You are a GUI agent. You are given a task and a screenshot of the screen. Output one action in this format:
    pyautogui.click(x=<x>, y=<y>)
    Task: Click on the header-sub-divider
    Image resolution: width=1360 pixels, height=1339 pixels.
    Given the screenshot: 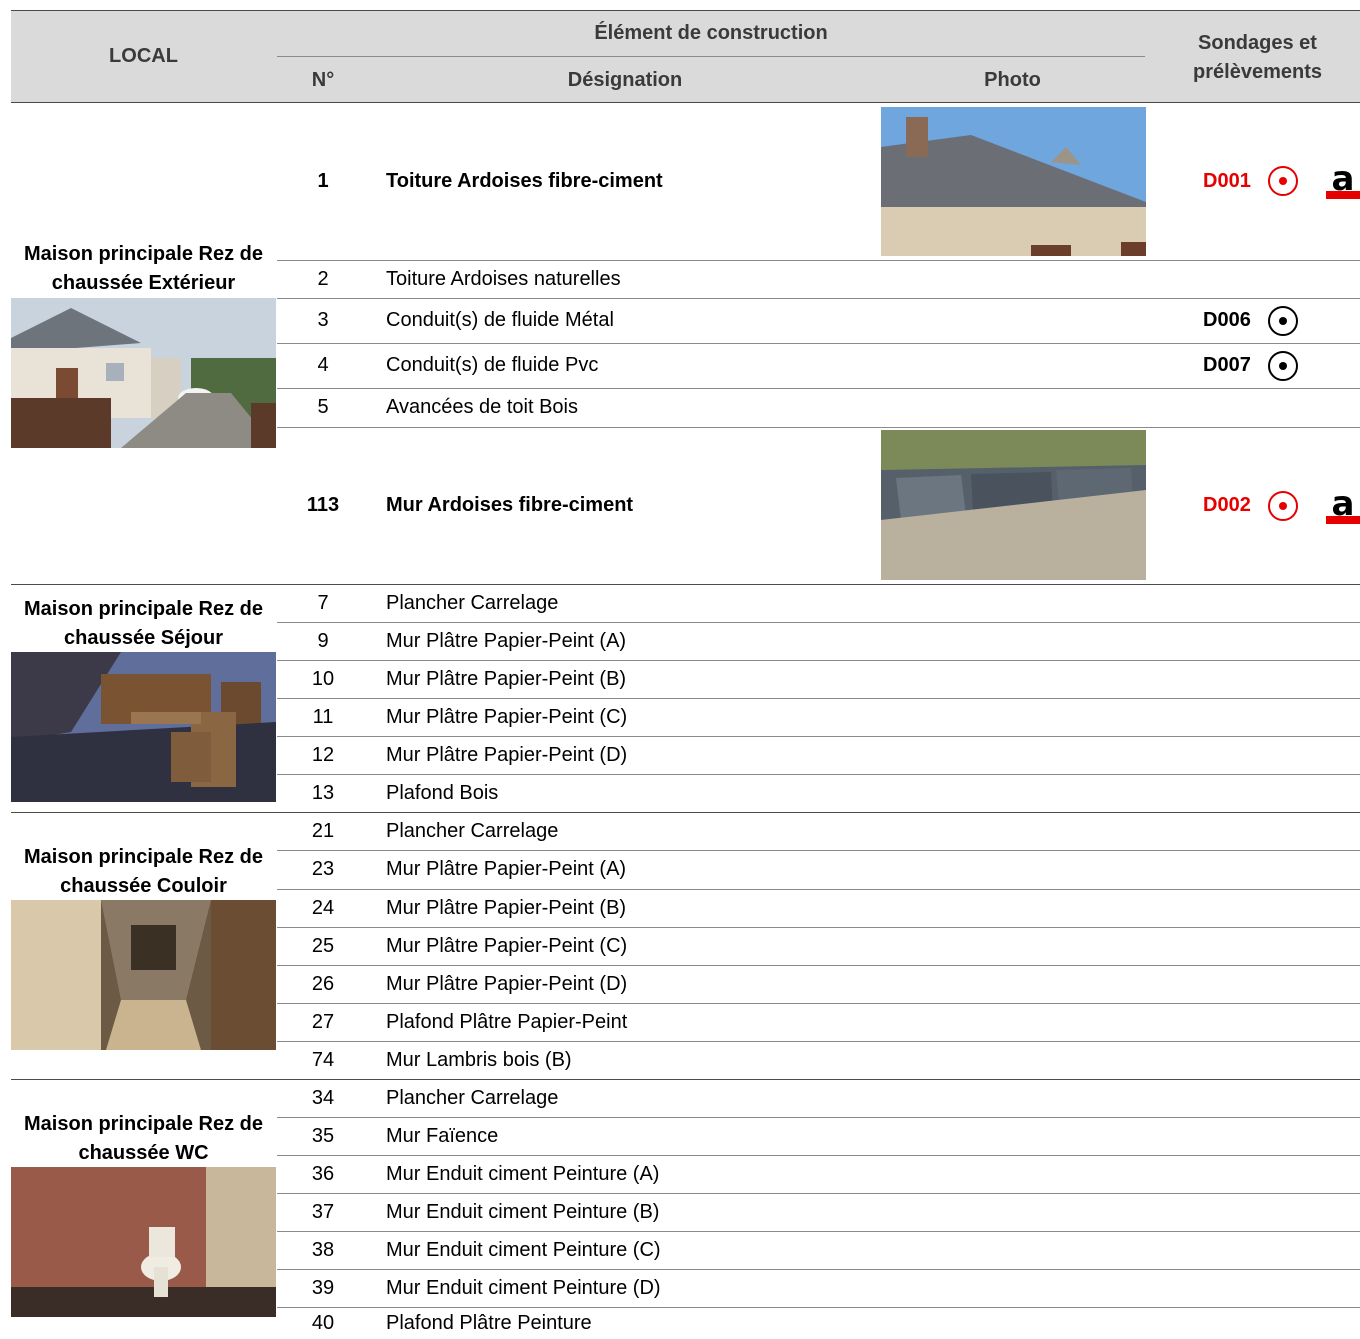 What is the action you would take?
    pyautogui.click(x=711, y=56)
    